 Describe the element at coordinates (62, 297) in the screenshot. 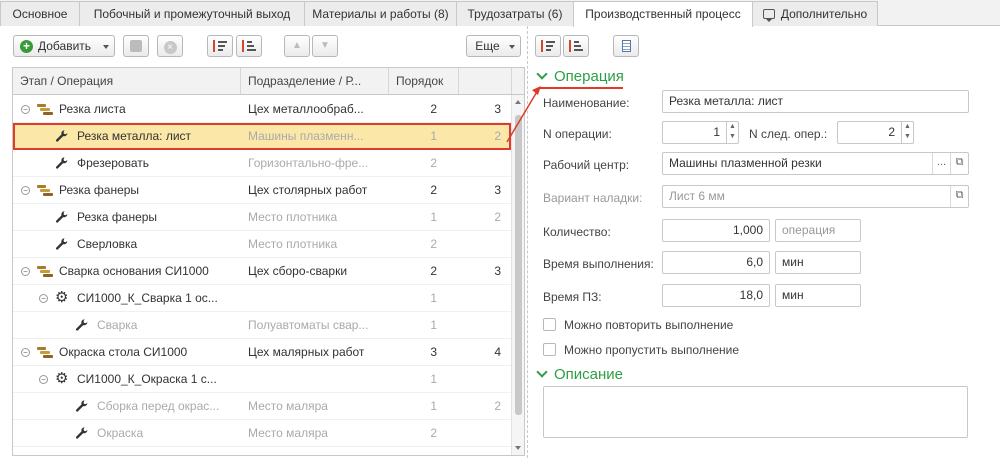

I see `gear-icon: ⚙` at that location.